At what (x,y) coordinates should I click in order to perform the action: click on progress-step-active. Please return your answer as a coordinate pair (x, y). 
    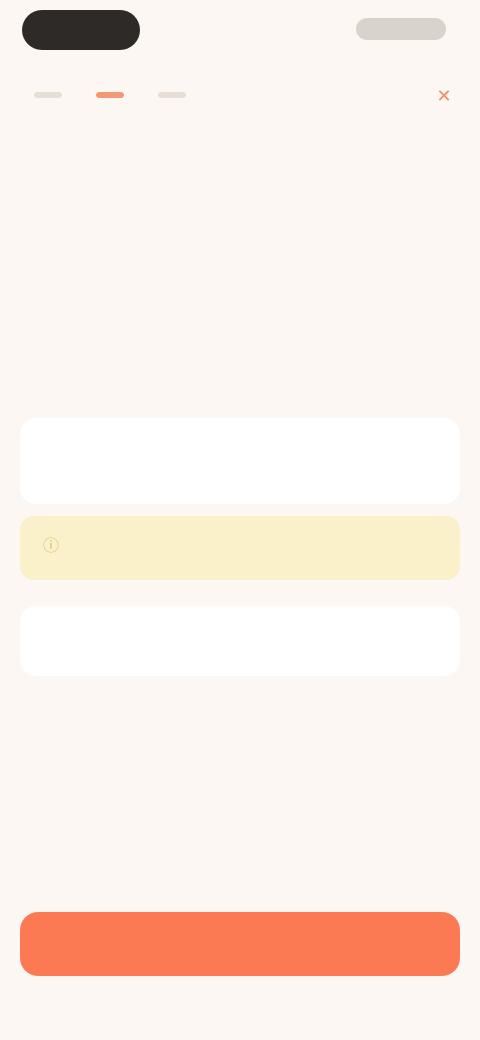
    Looking at the image, I should click on (110, 95).